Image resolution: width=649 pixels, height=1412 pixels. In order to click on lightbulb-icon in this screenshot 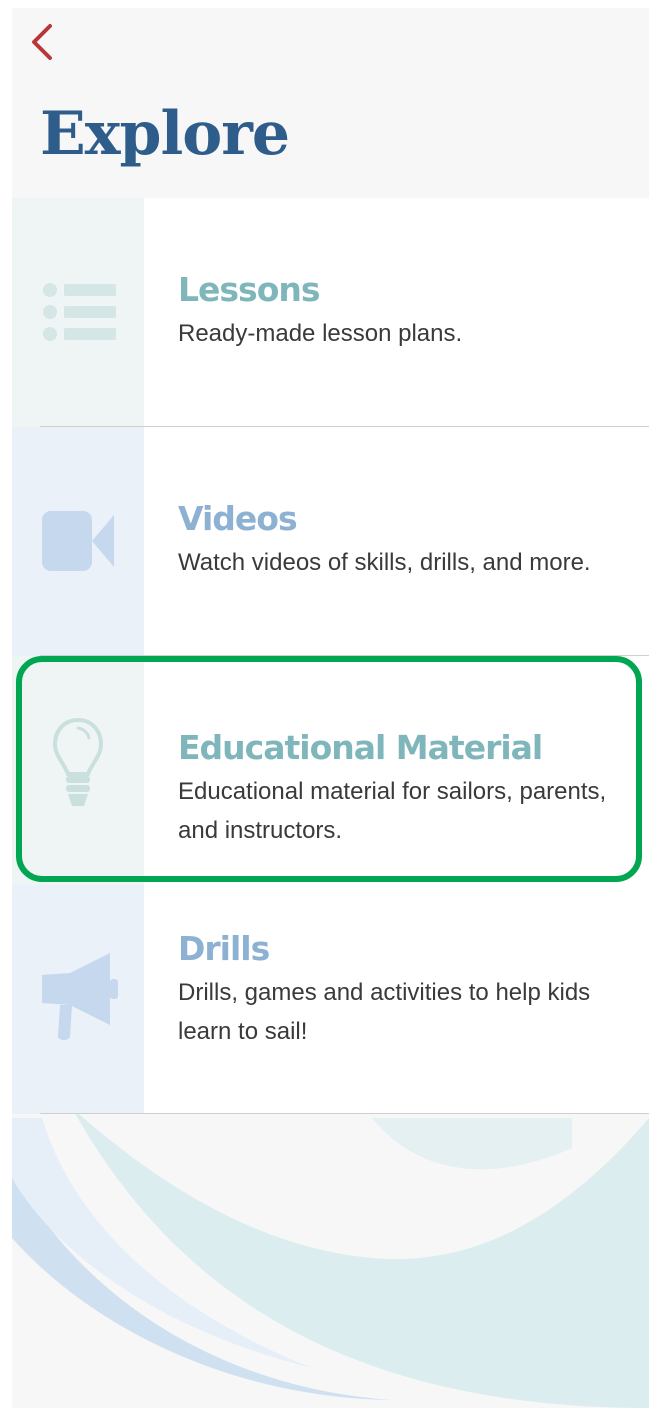, I will do `click(78, 761)`.